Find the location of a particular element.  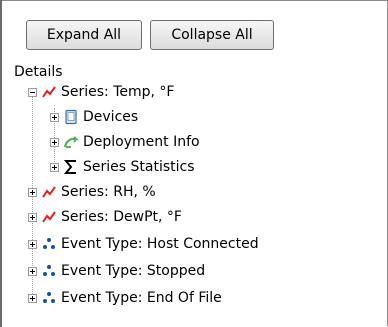

tree-node-series-temp: Series: Temp, °F is located at coordinates (101, 92).